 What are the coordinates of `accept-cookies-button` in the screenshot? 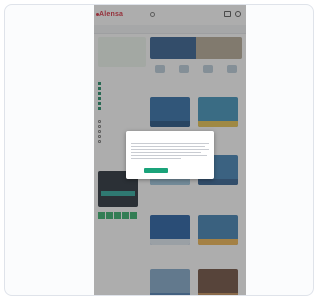 It's located at (156, 170).